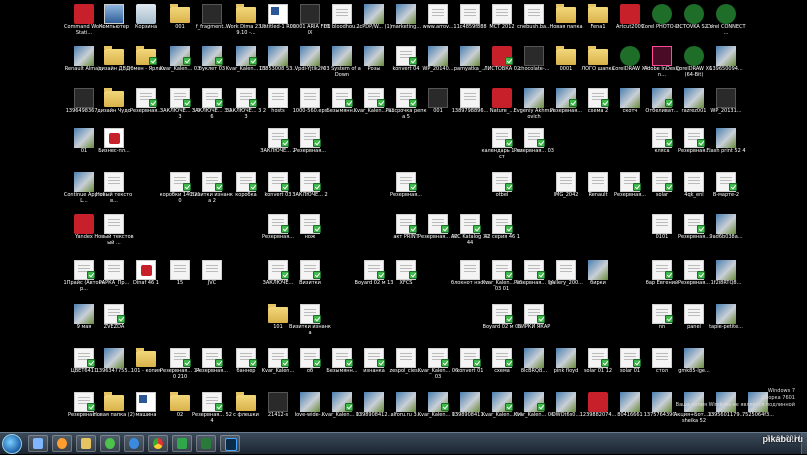  Describe the element at coordinates (534, 322) in the screenshot. I see `desktop-icon: БИРКИ ЯКАР` at that location.